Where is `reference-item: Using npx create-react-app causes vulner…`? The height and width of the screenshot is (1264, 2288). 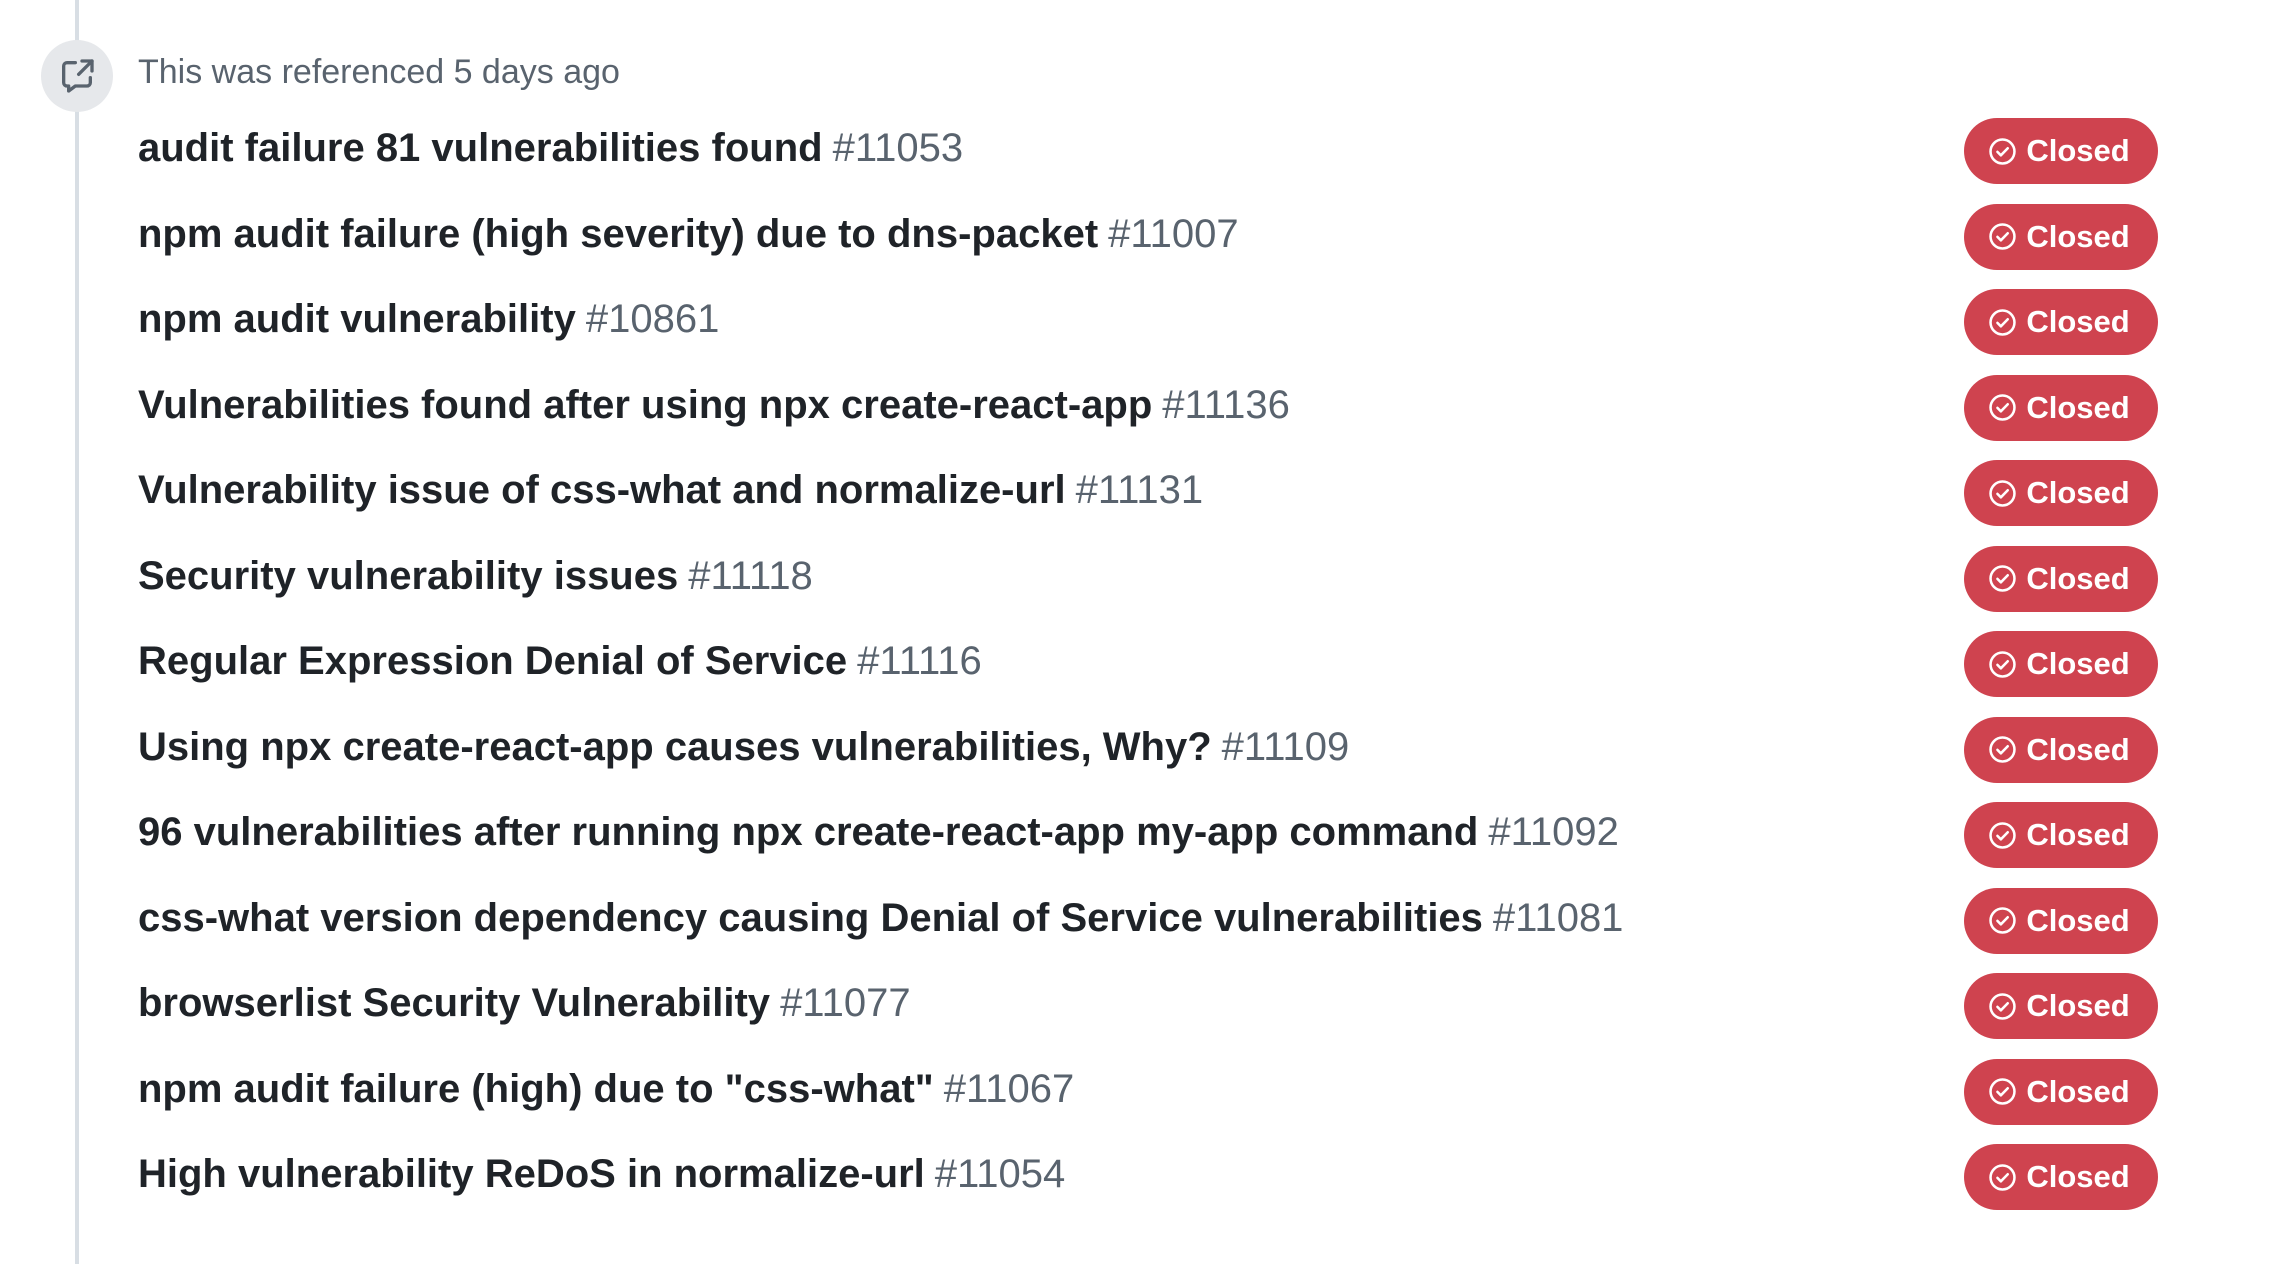 reference-item: Using npx create-react-app causes vulner… is located at coordinates (1148, 759).